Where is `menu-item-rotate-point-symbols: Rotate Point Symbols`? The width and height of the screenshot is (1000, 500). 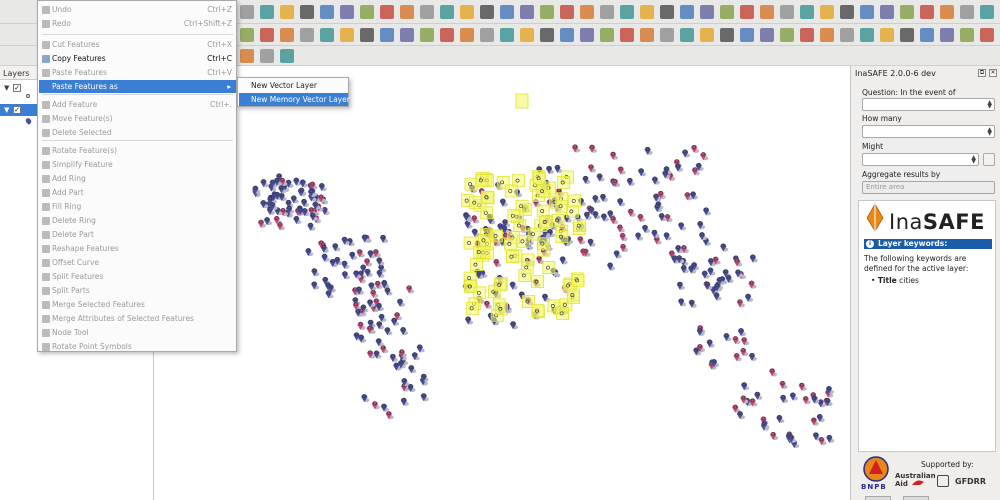
menu-item-rotate-point-symbols: Rotate Point Symbols is located at coordinates (137, 346).